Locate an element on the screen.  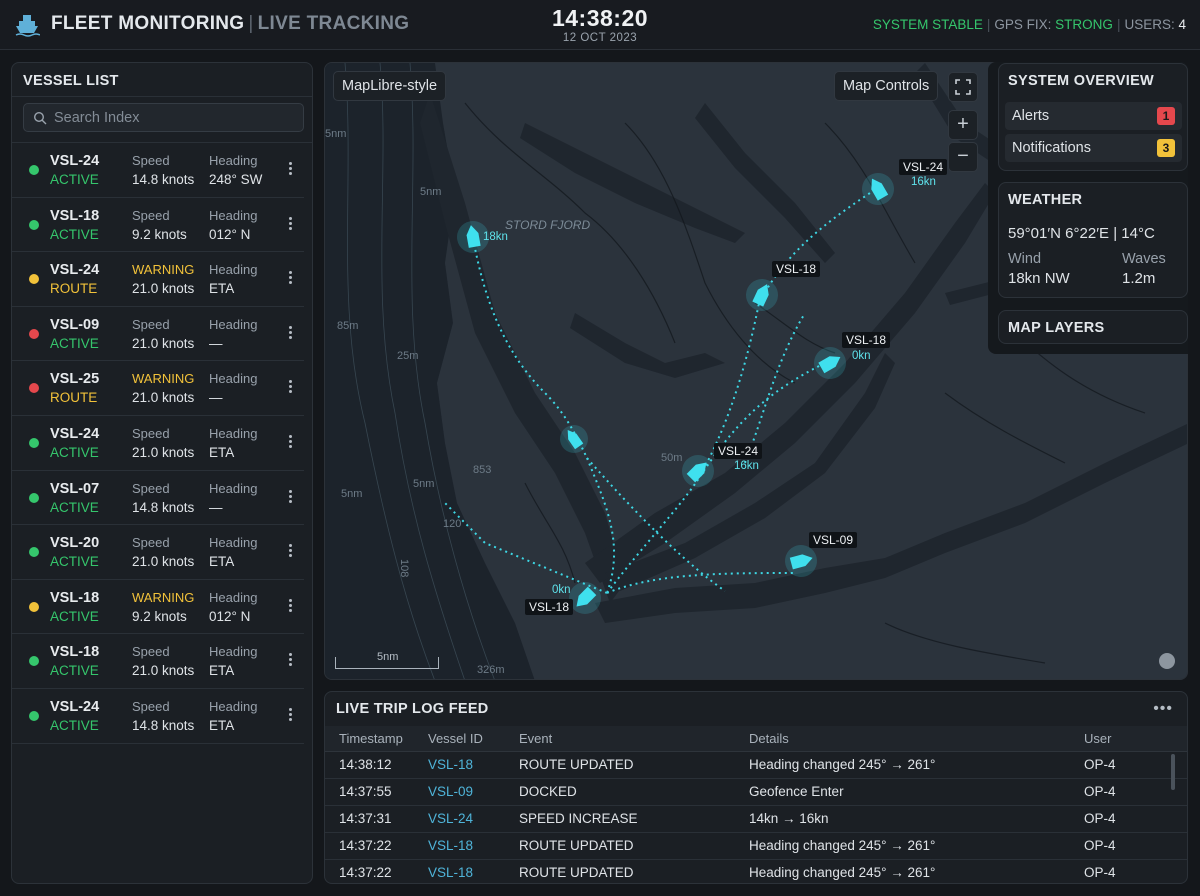
map-layers-panel: MAP LAYERS is located at coordinates (1093, 327).